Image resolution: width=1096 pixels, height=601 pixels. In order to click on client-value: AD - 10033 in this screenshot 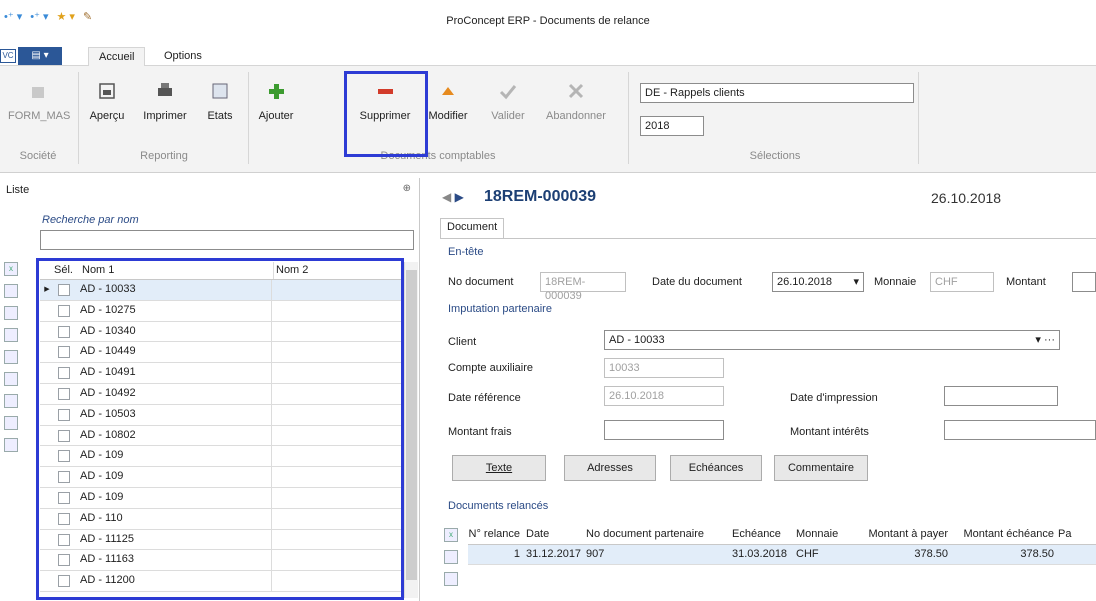, I will do `click(637, 340)`.